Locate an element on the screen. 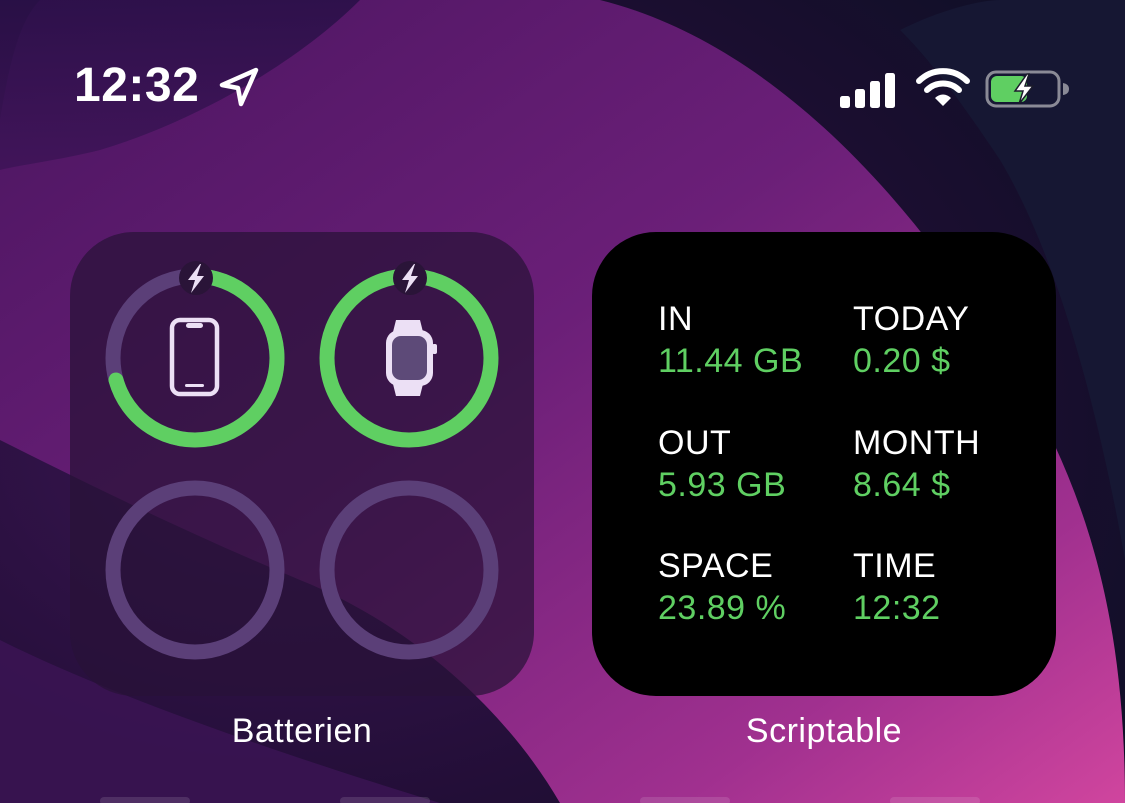 The height and width of the screenshot is (803, 1125). stat-time: TIME 12:32 is located at coordinates (948, 587).